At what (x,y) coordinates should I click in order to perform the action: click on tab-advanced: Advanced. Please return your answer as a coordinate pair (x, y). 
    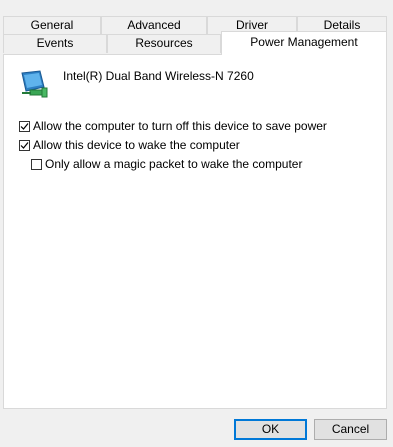
    Looking at the image, I should click on (154, 25).